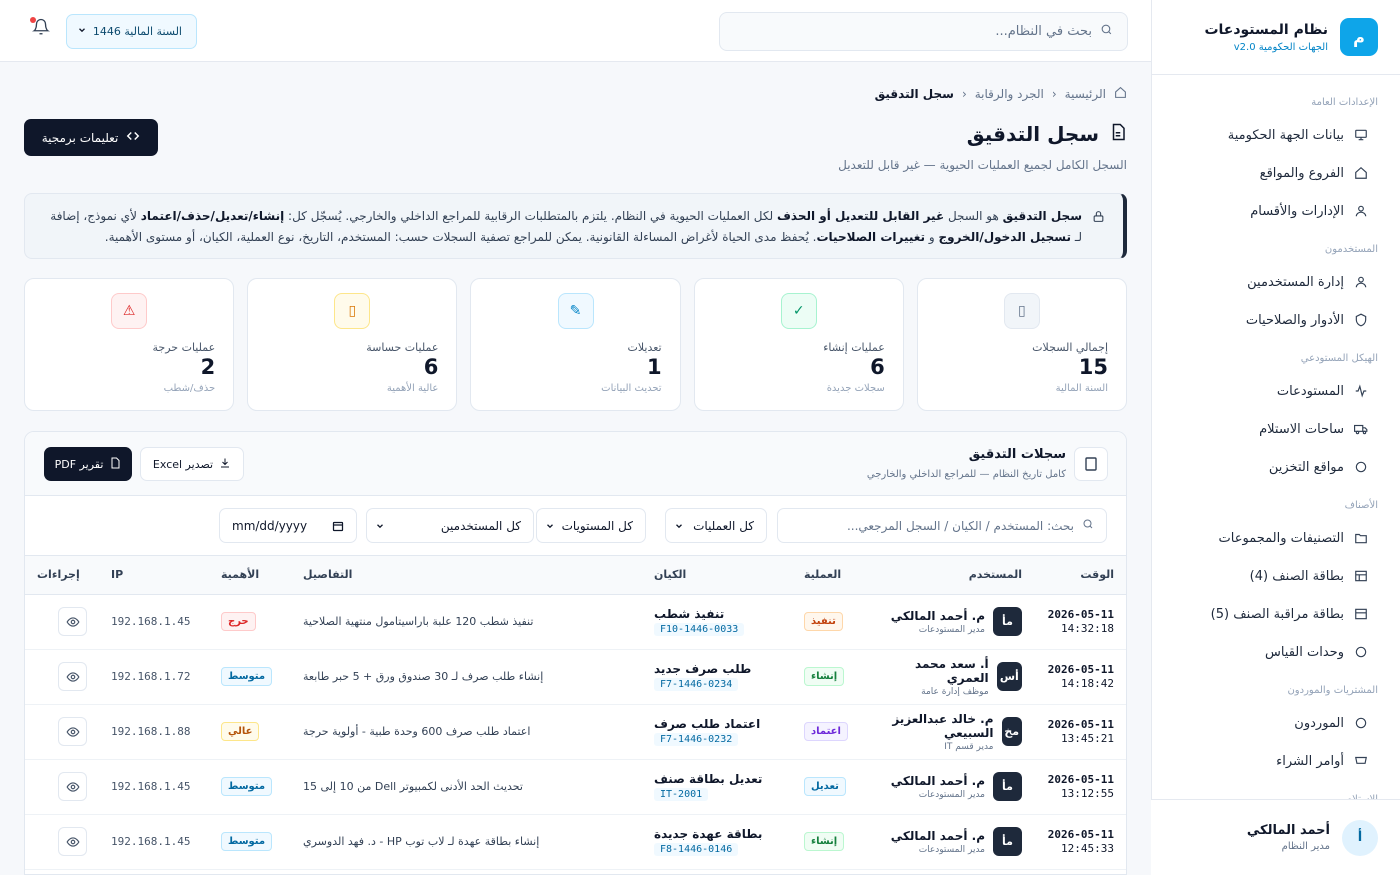 The image size is (1400, 875). What do you see at coordinates (1087, 738) in the screenshot?
I see `row-time: 13:45:21` at bounding box center [1087, 738].